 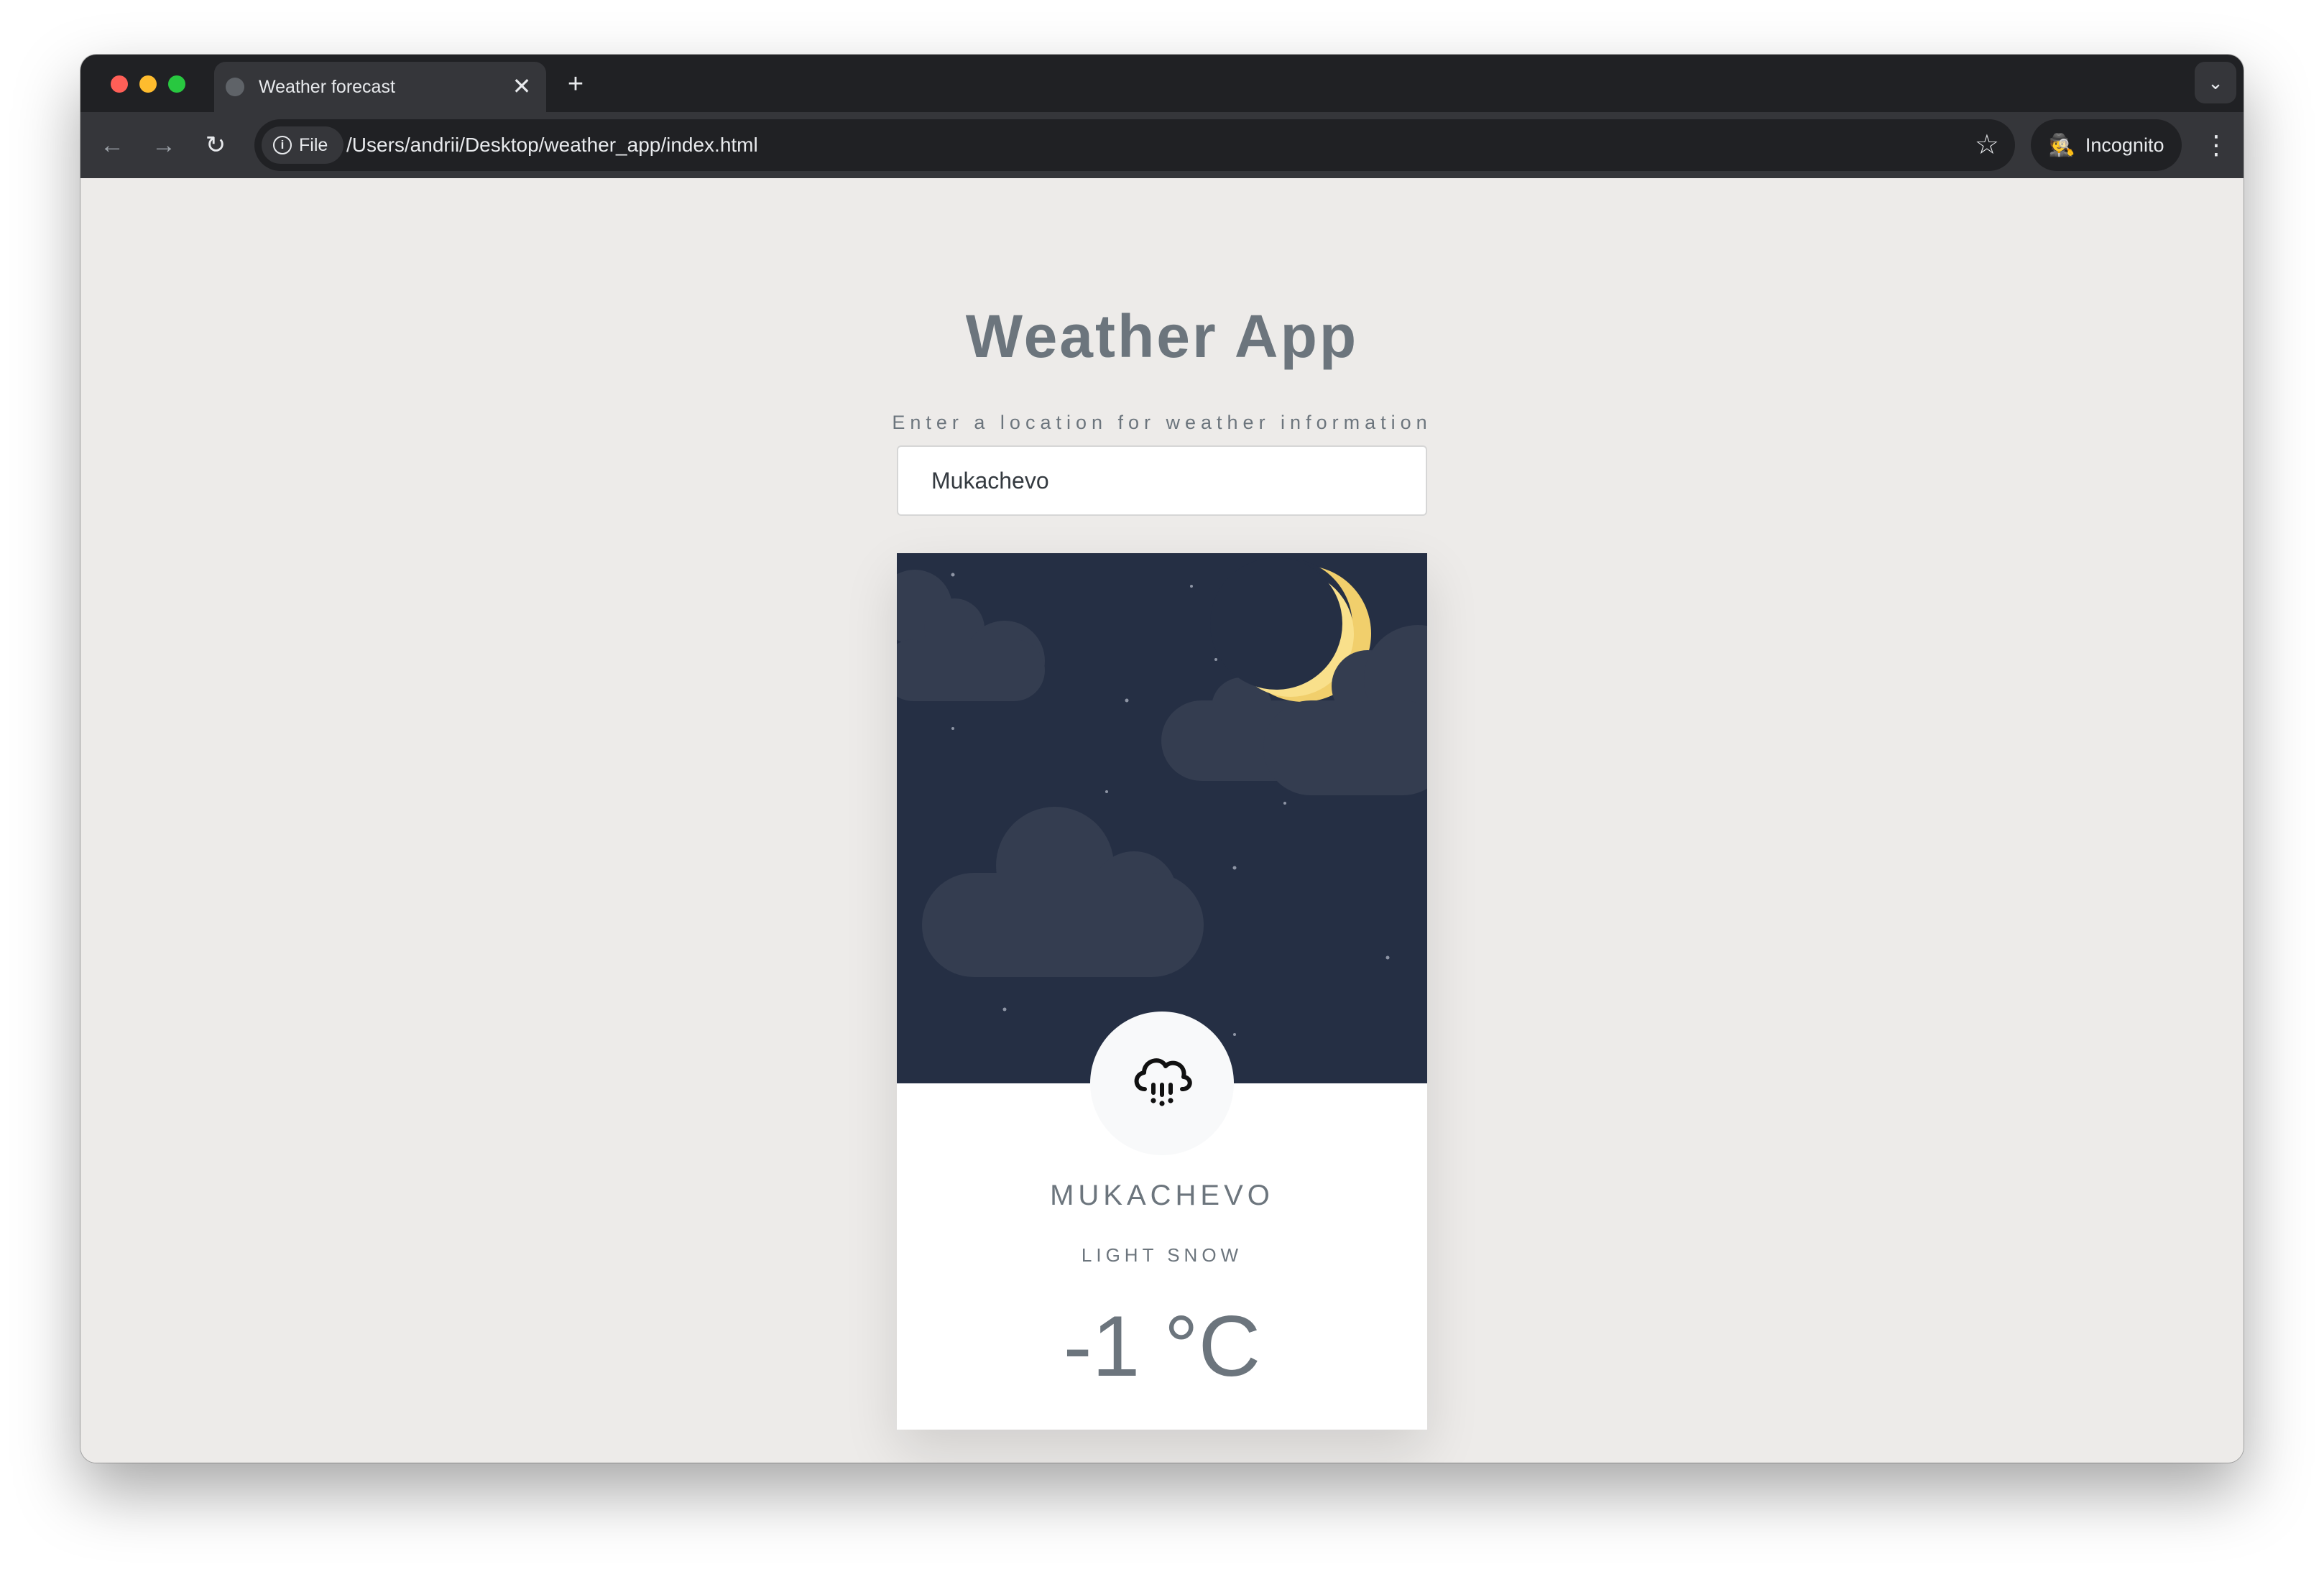 What do you see at coordinates (2061, 145) in the screenshot?
I see `incognito-icon: 🕵` at bounding box center [2061, 145].